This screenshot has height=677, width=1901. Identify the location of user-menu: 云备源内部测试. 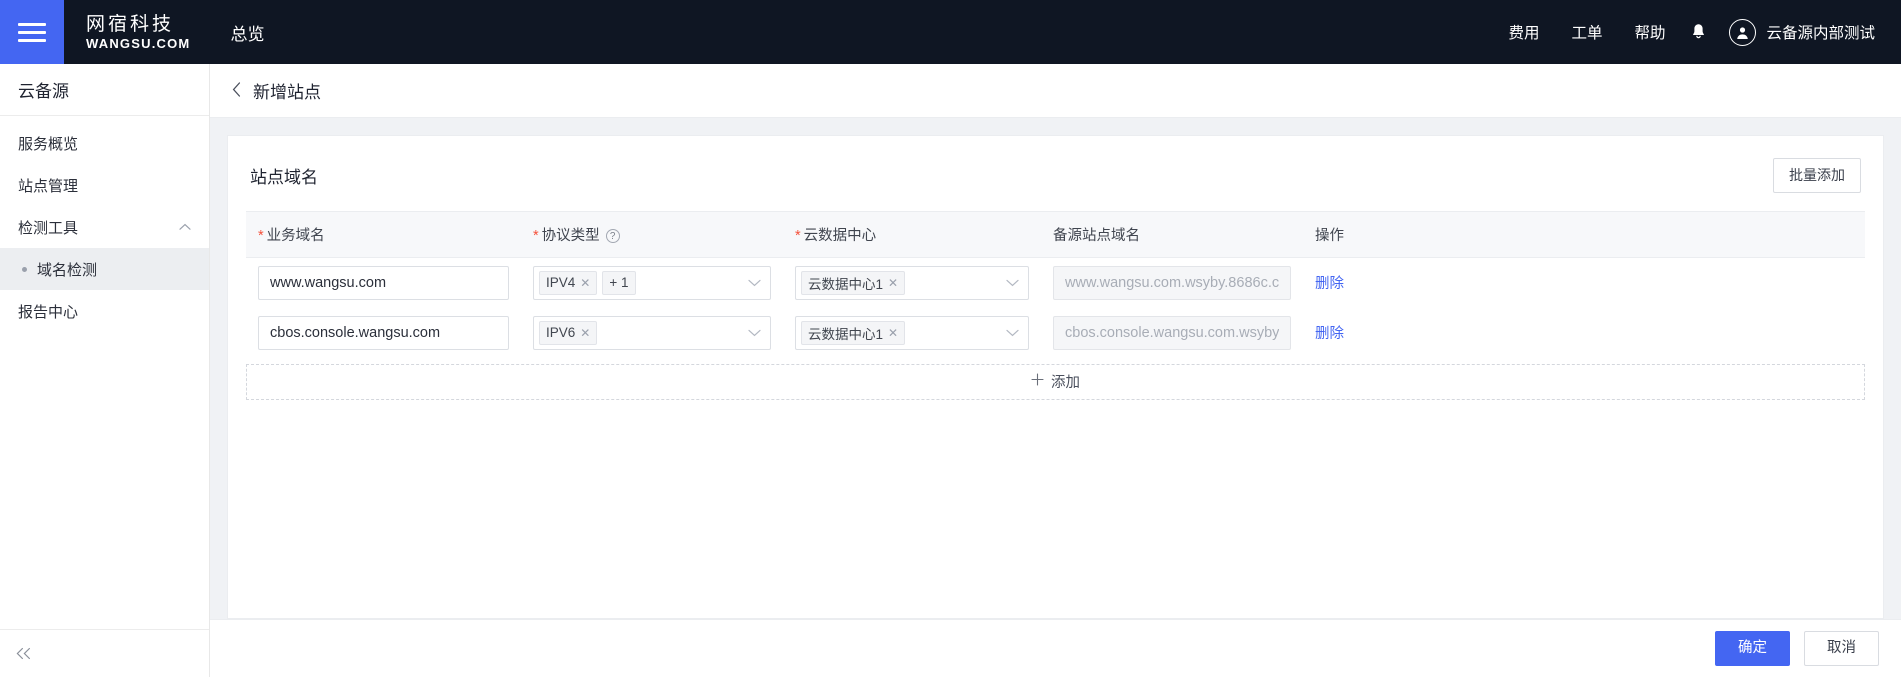
(1795, 32).